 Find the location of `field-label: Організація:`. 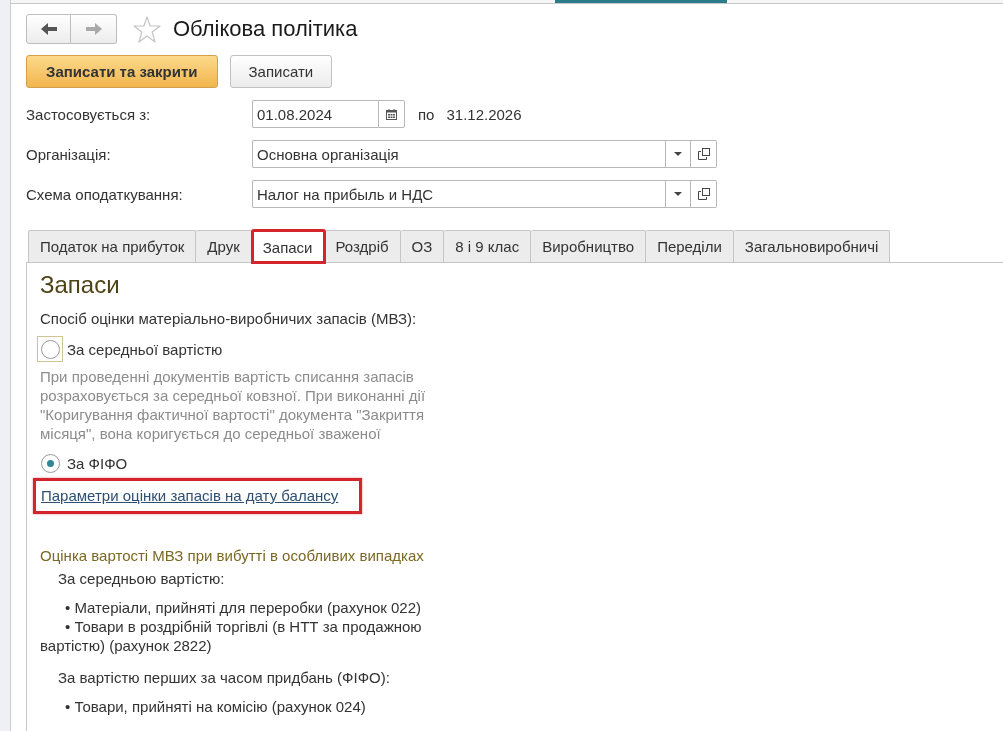

field-label: Організація: is located at coordinates (69, 154).